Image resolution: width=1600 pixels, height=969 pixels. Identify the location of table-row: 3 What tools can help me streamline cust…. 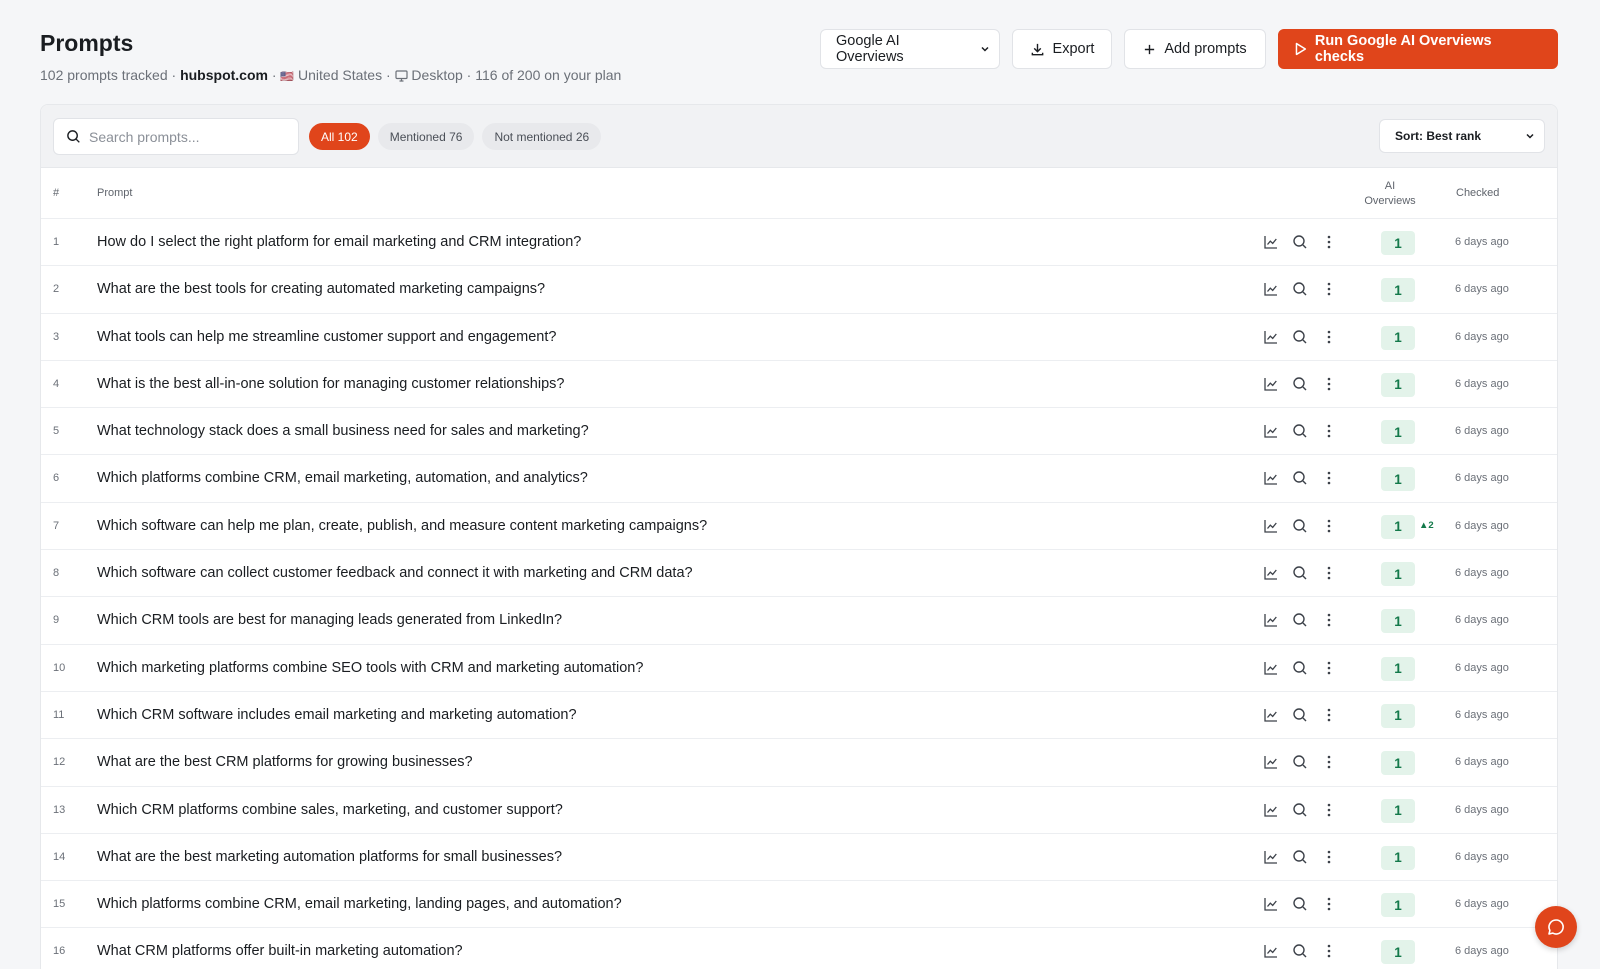
(799, 337).